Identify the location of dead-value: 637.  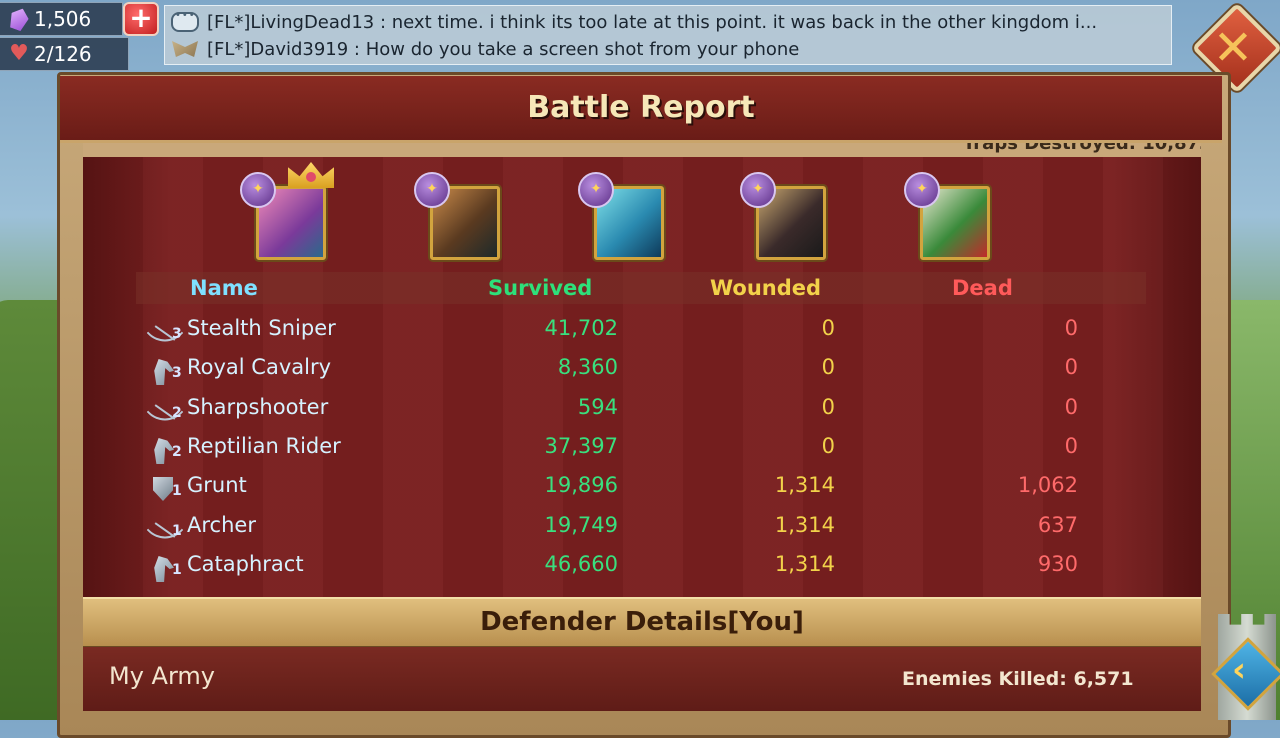
(1057, 525).